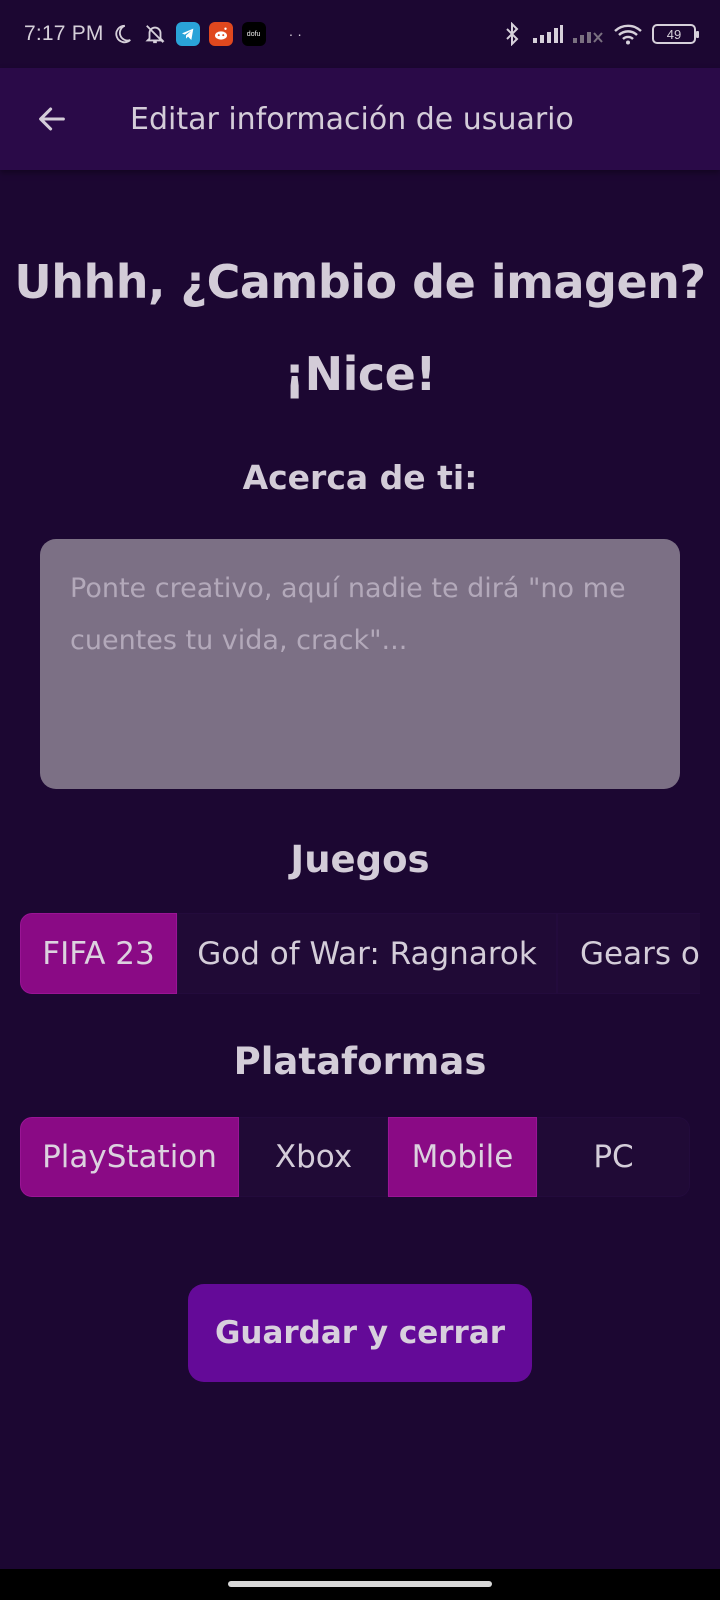  What do you see at coordinates (628, 34) in the screenshot?
I see `wifi-icon` at bounding box center [628, 34].